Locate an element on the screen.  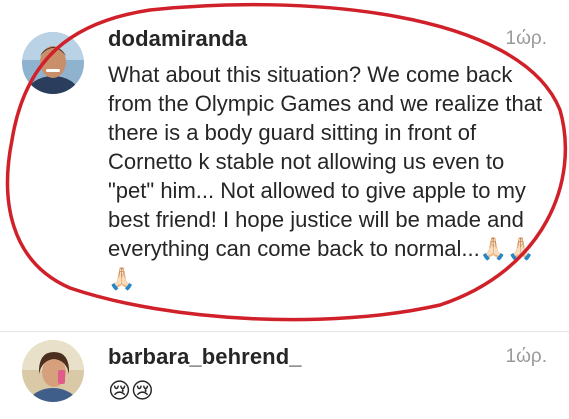
comment-username: barbara_behrend_ is located at coordinates (205, 357).